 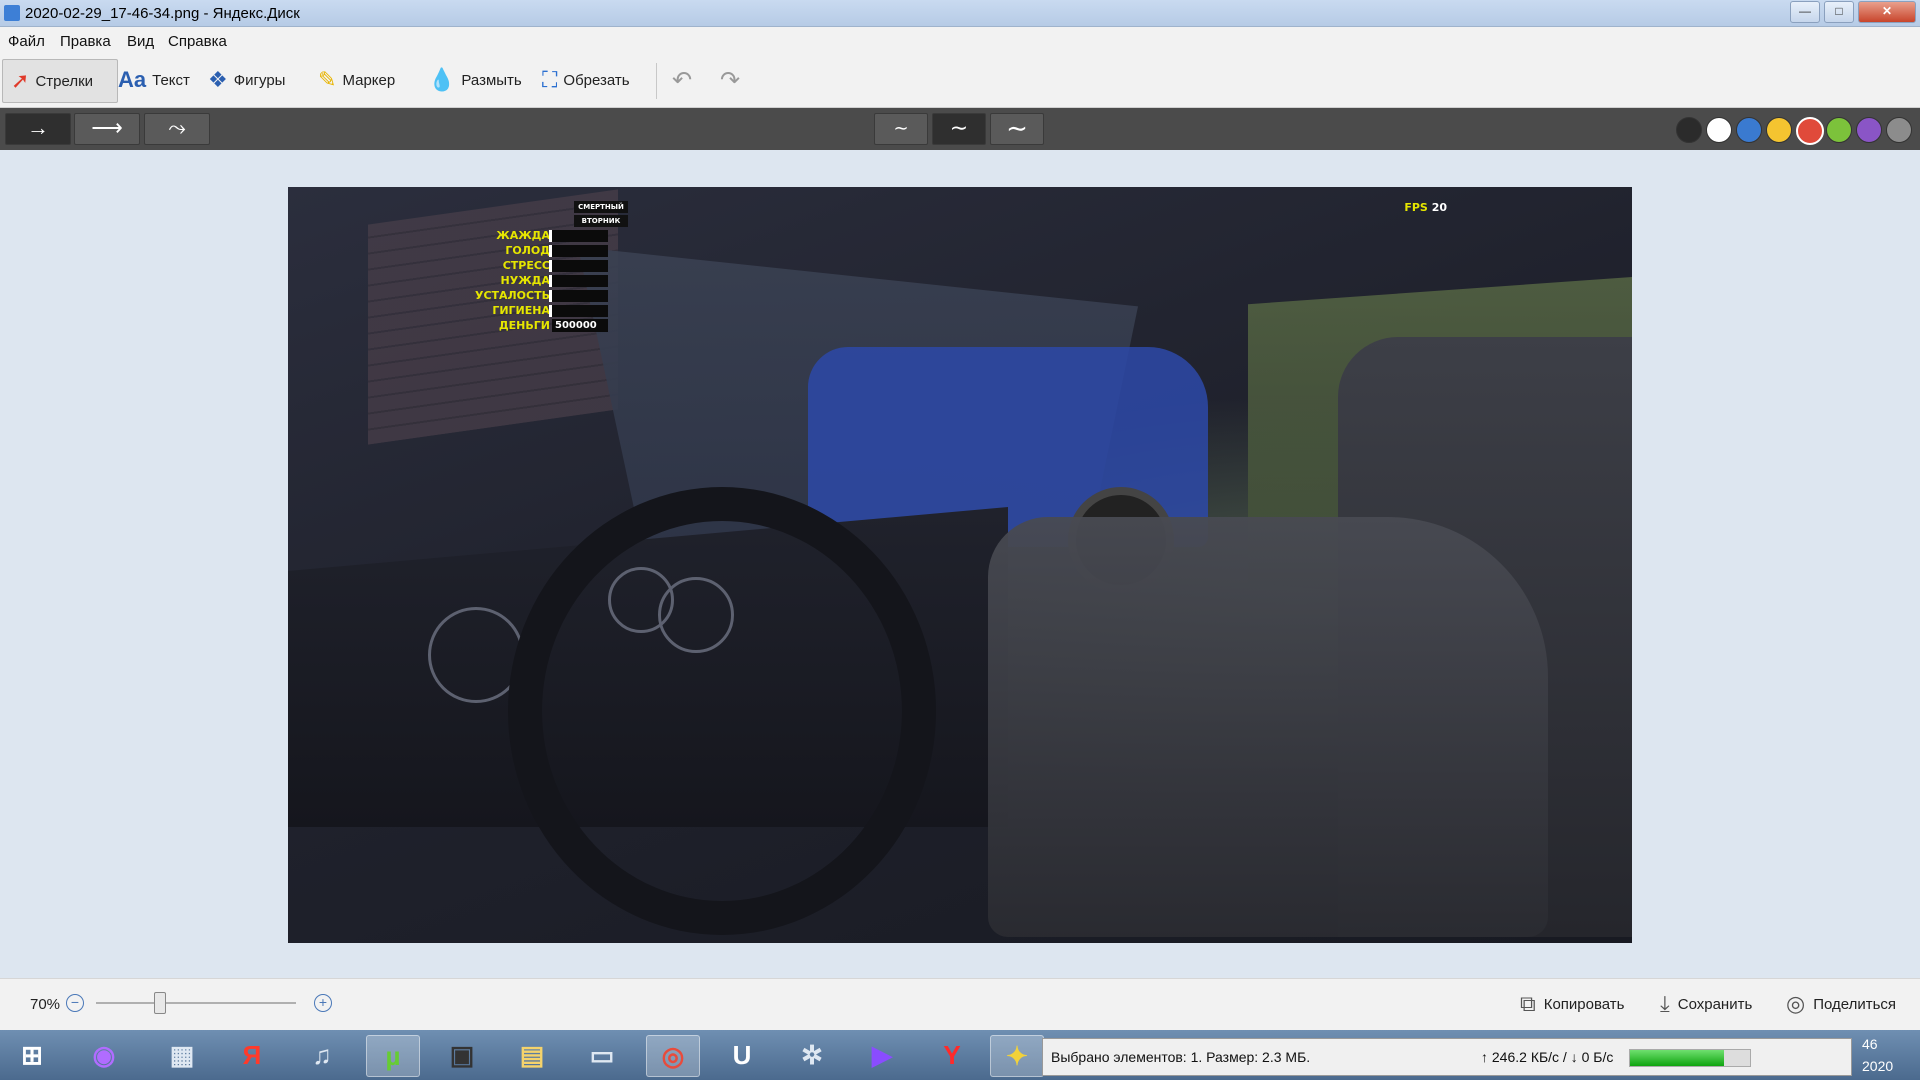 What do you see at coordinates (1779, 130) in the screenshot?
I see `color-swatch-yellow` at bounding box center [1779, 130].